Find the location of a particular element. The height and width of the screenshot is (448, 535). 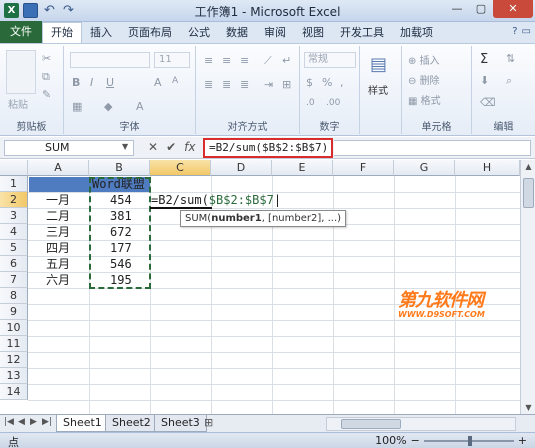

month-cell: 一月 is located at coordinates (58, 200).